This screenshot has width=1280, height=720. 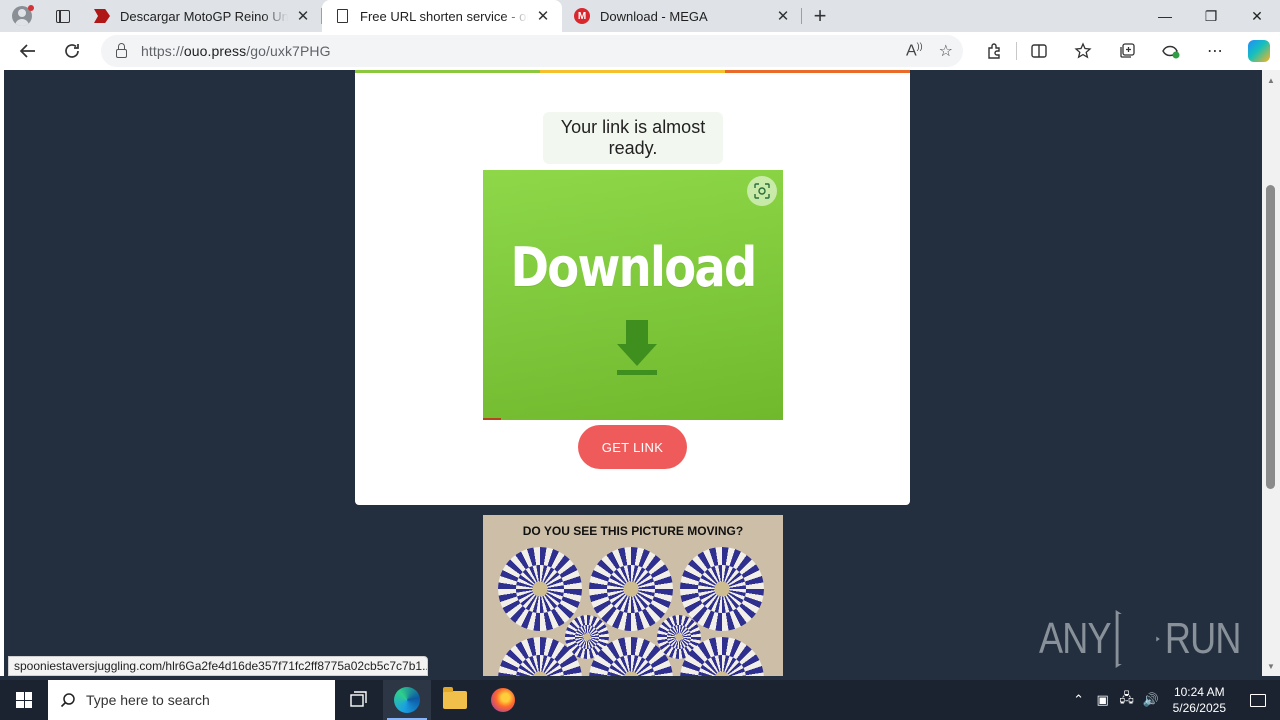 I want to click on notifications-button, so click(x=1258, y=700).